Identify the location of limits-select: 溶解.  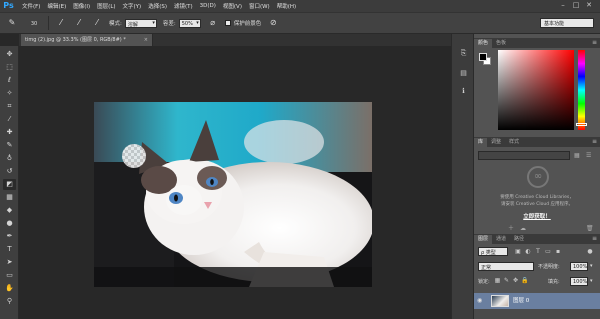
(140, 23).